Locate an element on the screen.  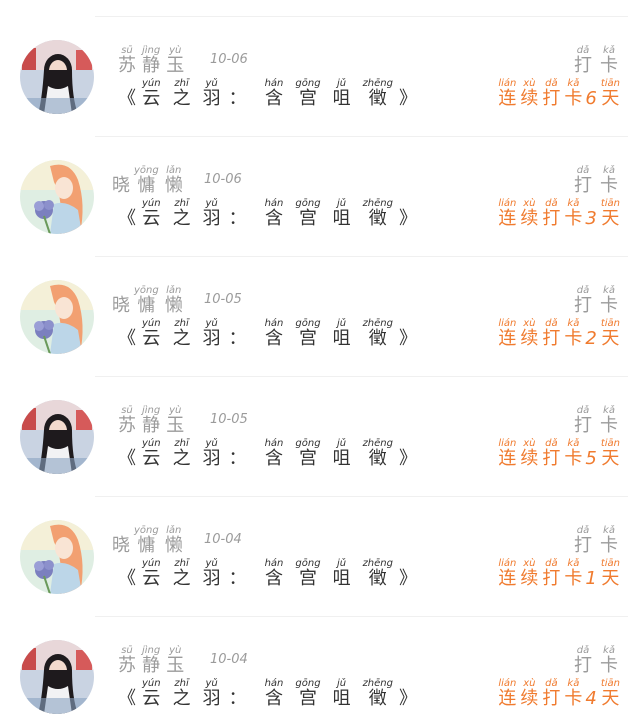
name-char: sū 苏 is located at coordinates (127, 661).